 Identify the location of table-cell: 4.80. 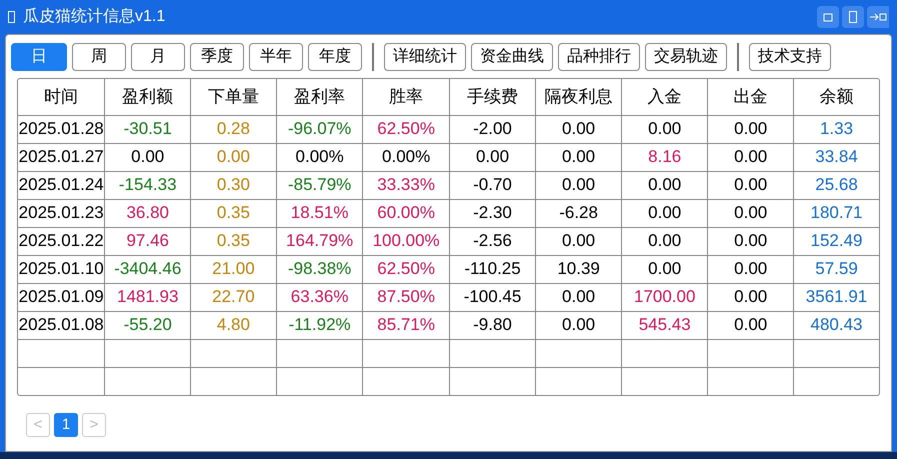
(233, 325).